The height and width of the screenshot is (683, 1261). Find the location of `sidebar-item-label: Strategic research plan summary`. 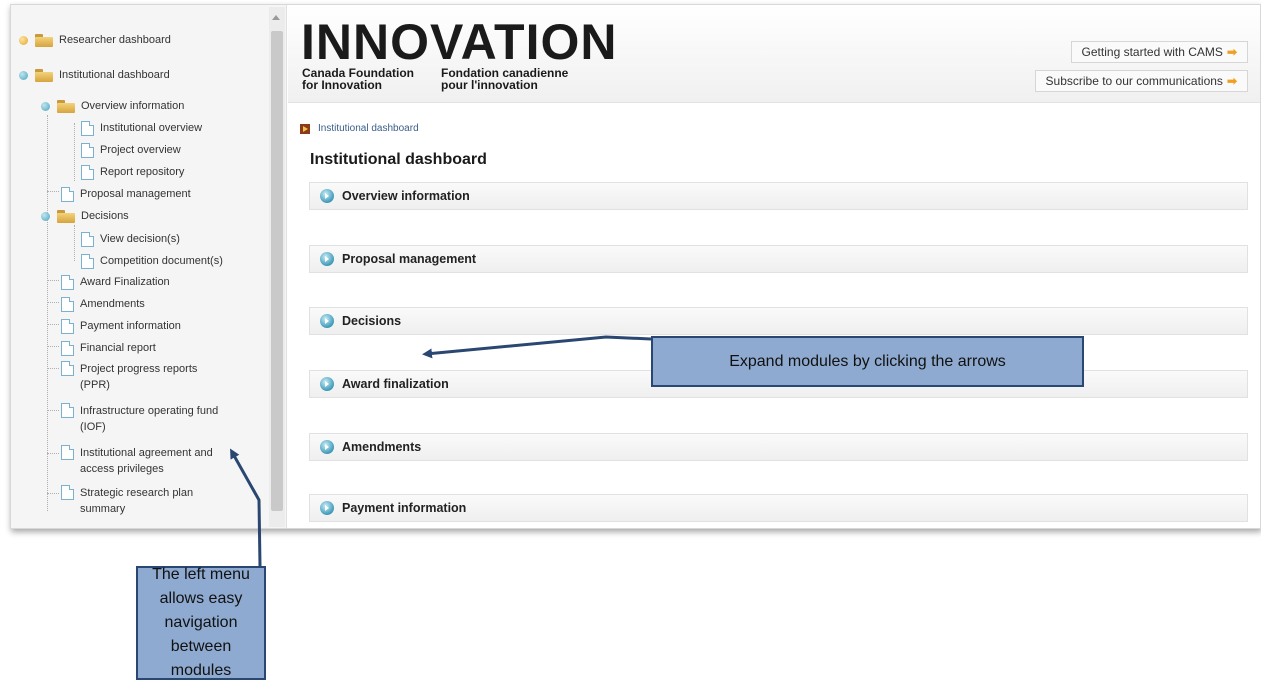

sidebar-item-label: Strategic research plan summary is located at coordinates (137, 501).